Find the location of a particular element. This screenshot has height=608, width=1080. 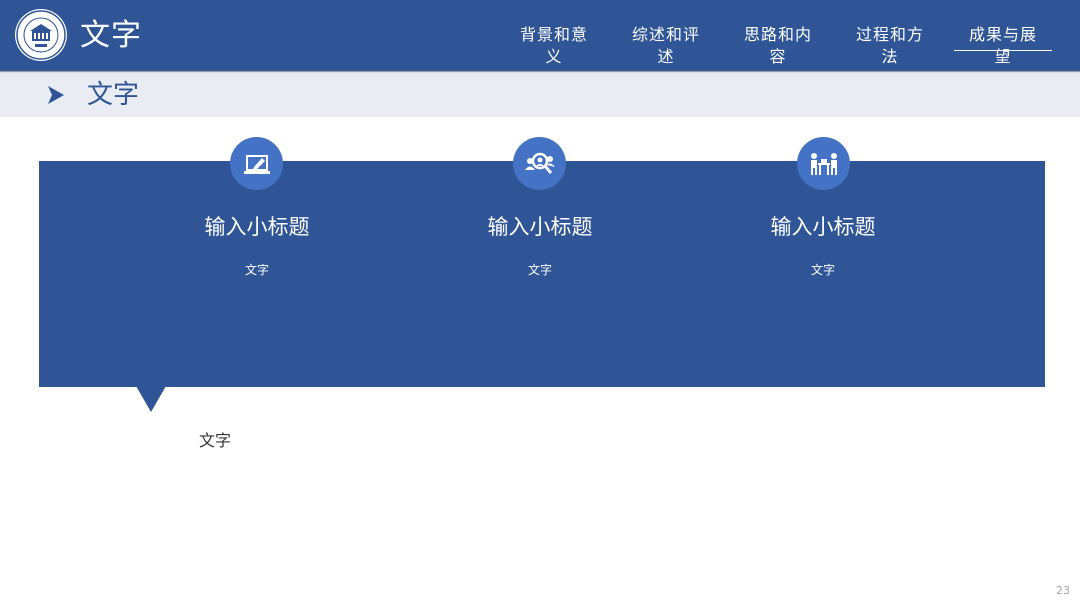

top-nav: 背景和意义 综述和评述 思路和内容 过程和方法 成果与展望 is located at coordinates (540, 35).